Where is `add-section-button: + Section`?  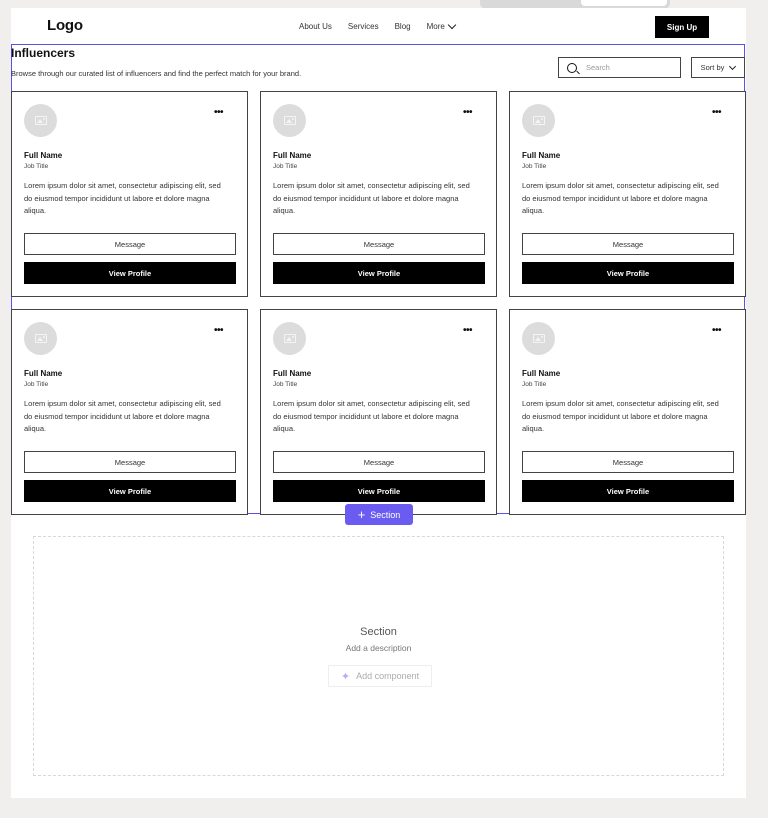 add-section-button: + Section is located at coordinates (379, 514).